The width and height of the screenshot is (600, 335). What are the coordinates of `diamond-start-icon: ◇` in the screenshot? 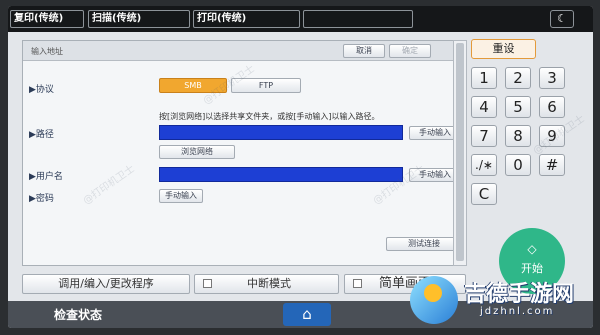 It's located at (532, 249).